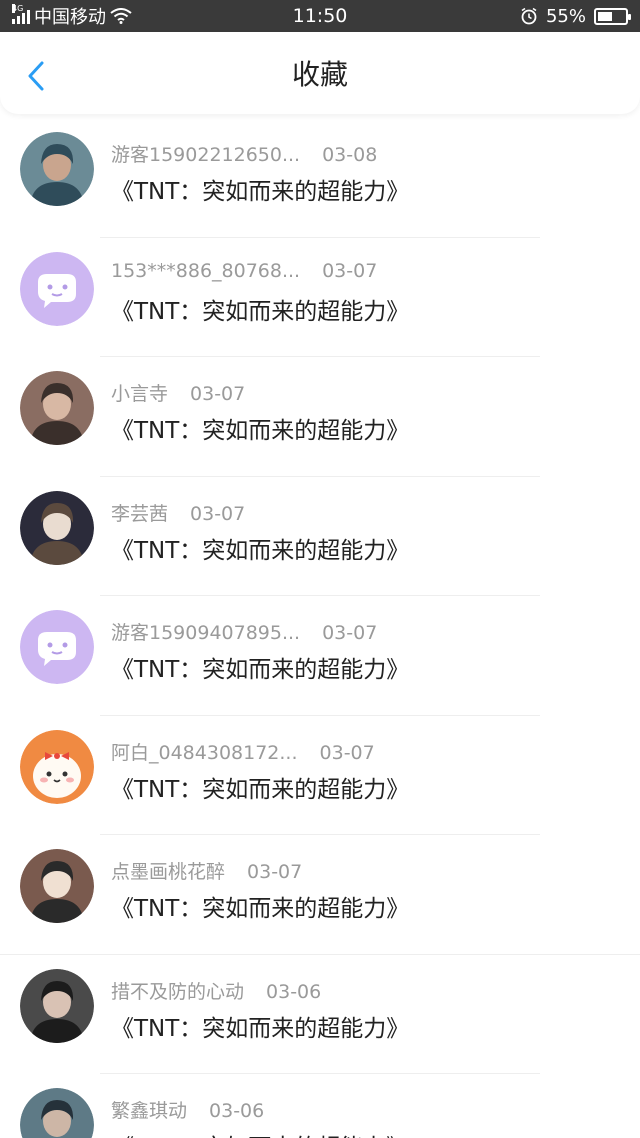 The height and width of the screenshot is (1138, 640). I want to click on item-meta: 措不及防的心动 03-06, so click(216, 990).